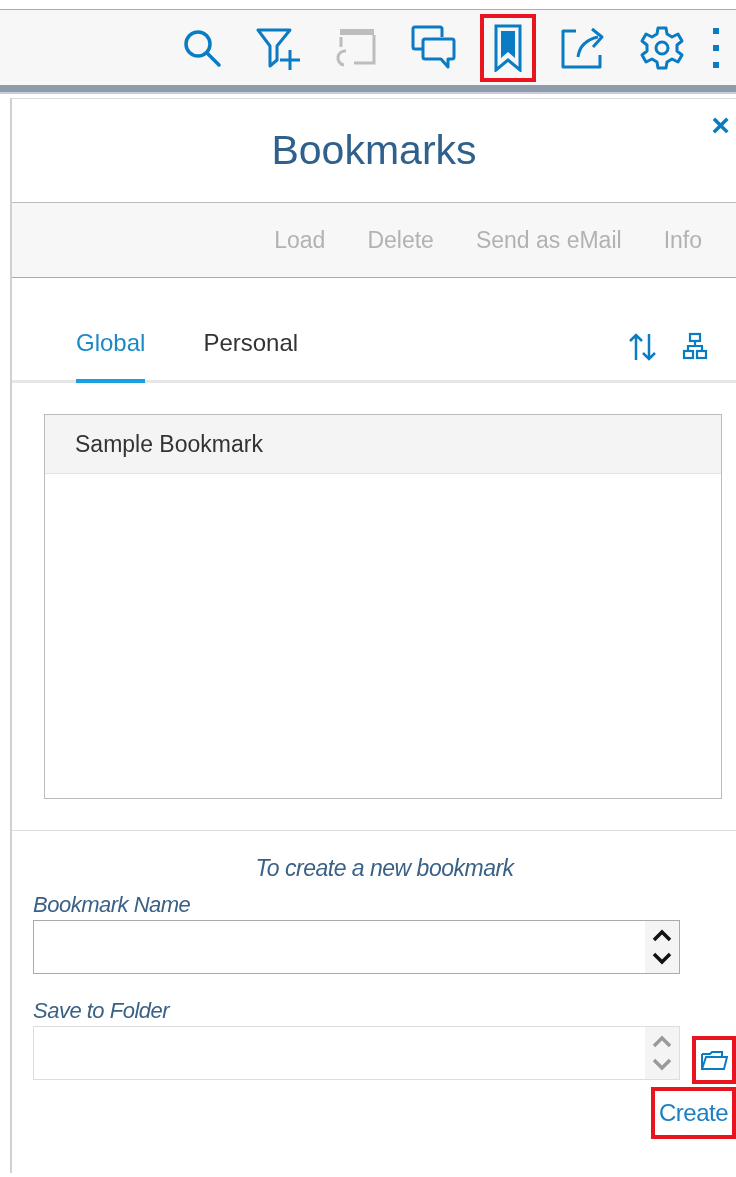 The width and height of the screenshot is (736, 1177). I want to click on tab: Global, so click(111, 356).